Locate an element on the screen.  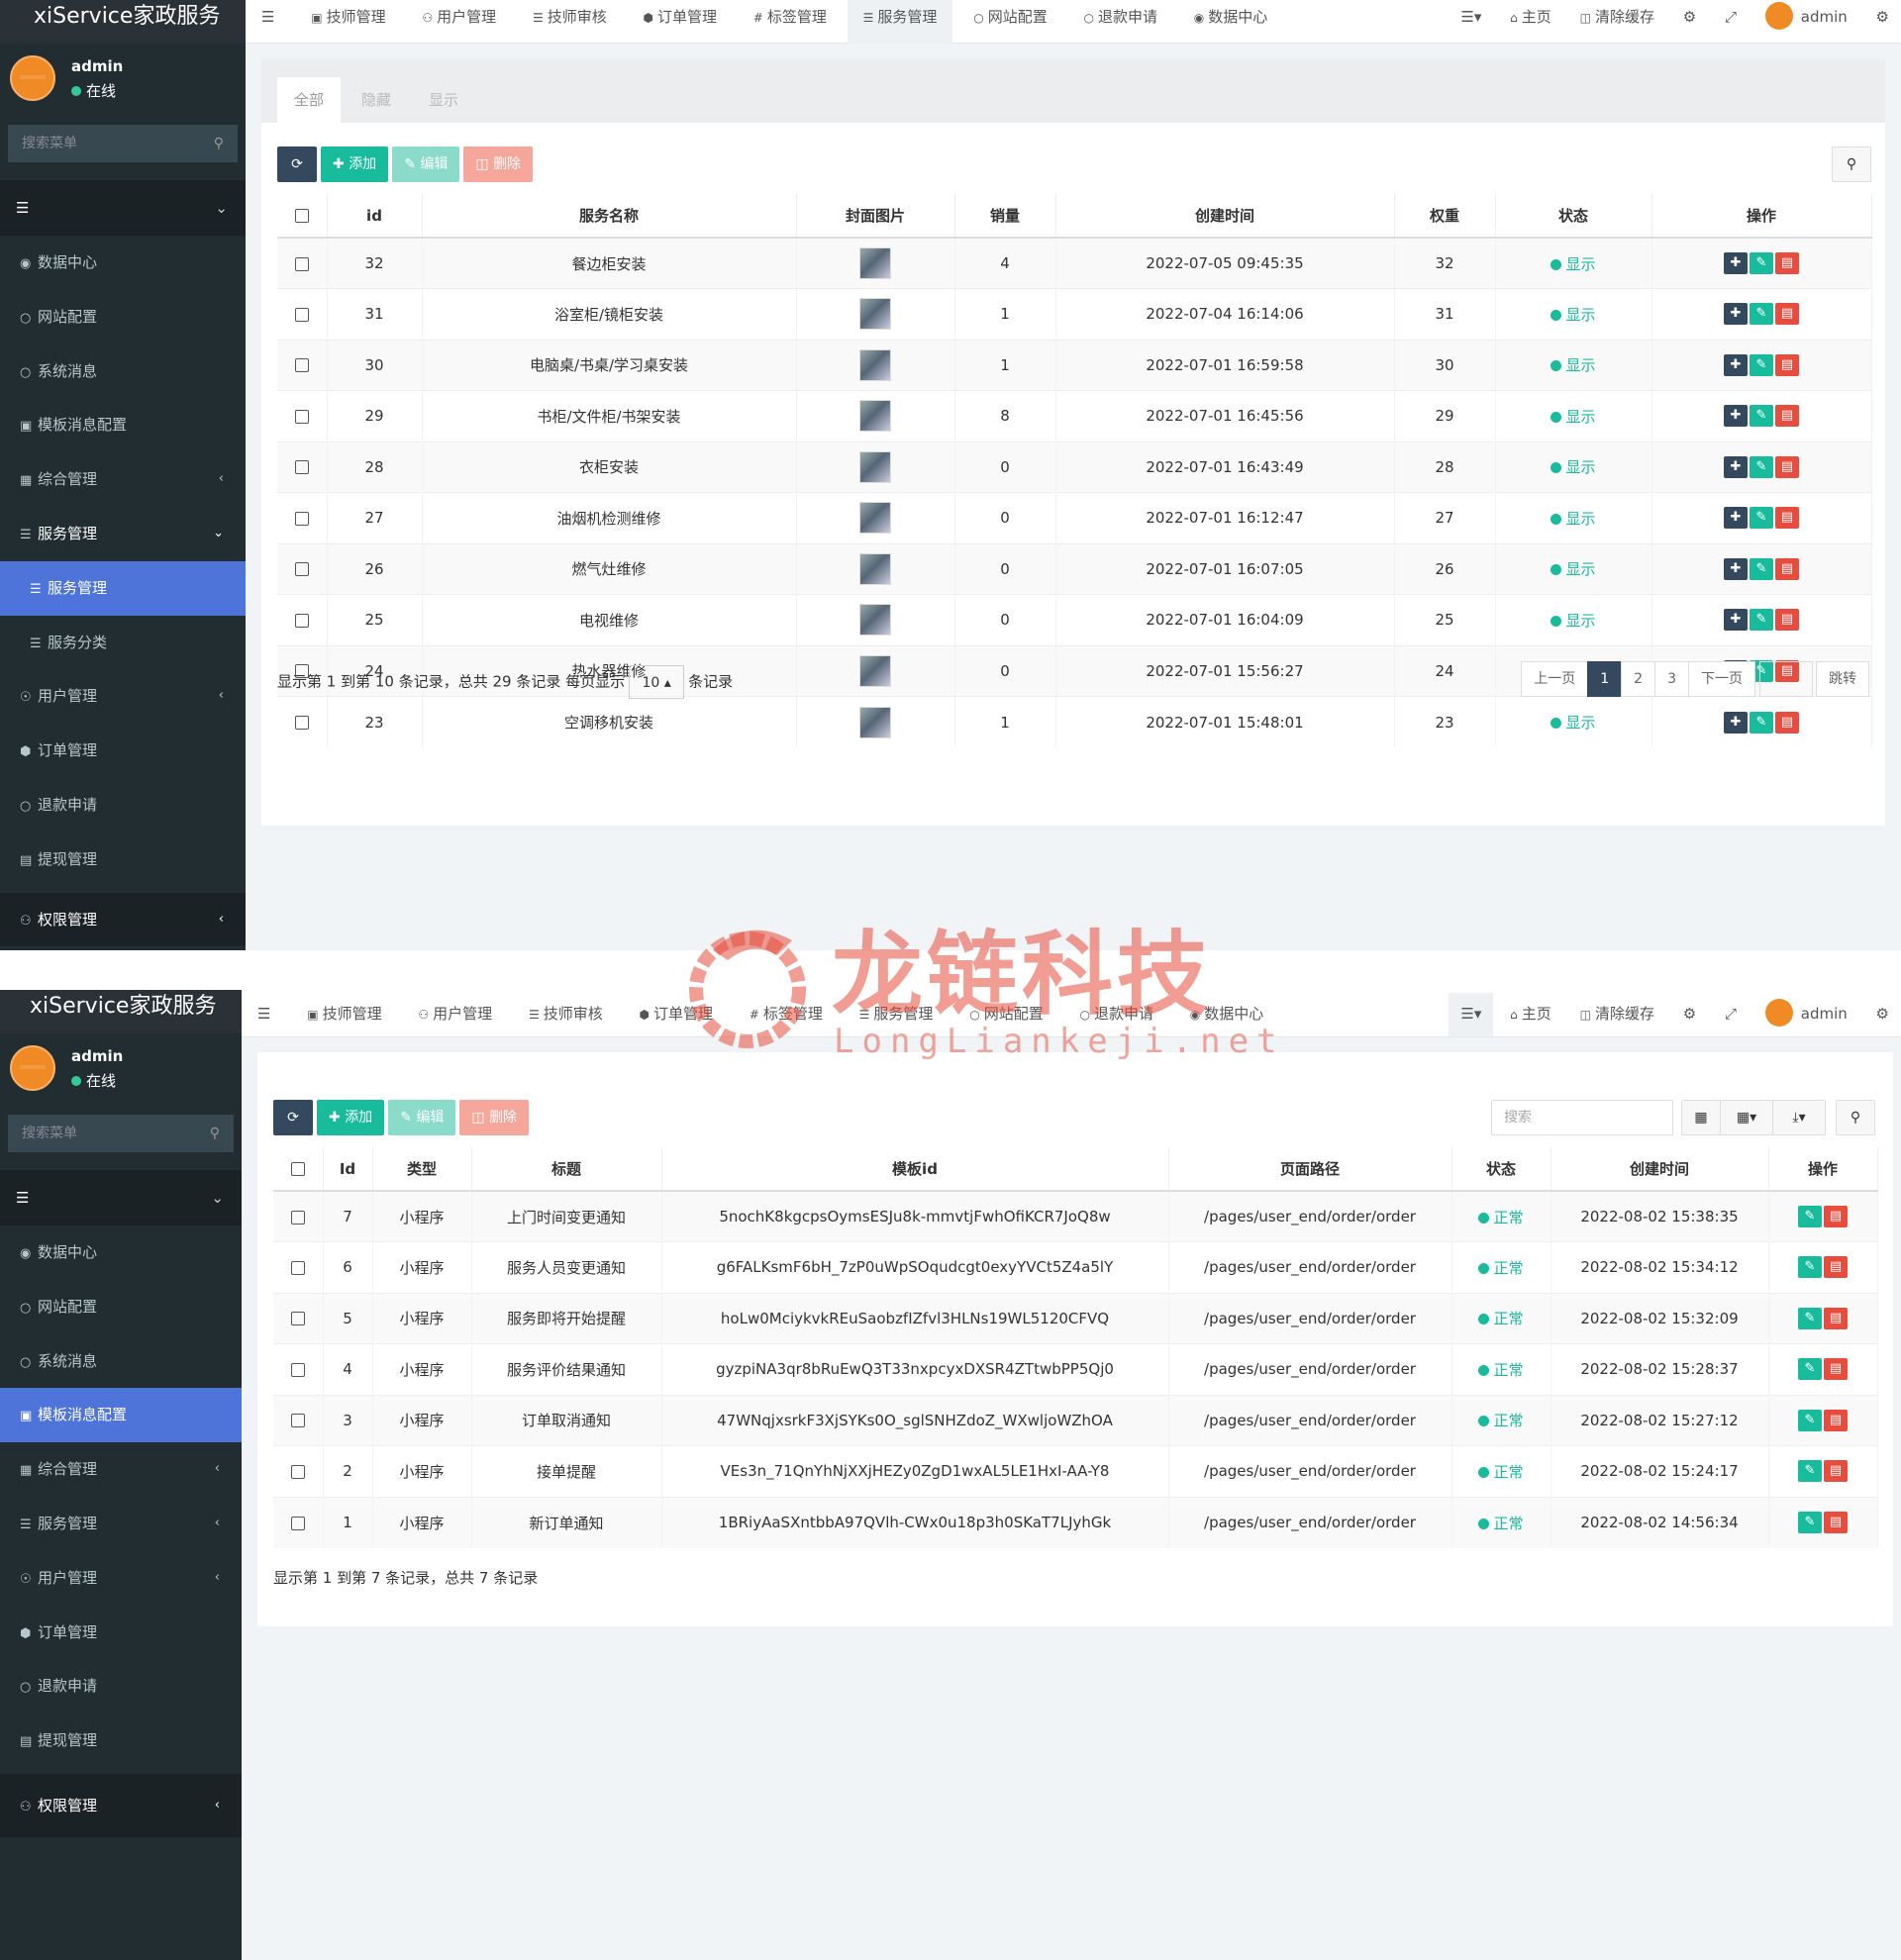
delete-button: ◫ 删除 is located at coordinates (498, 164).